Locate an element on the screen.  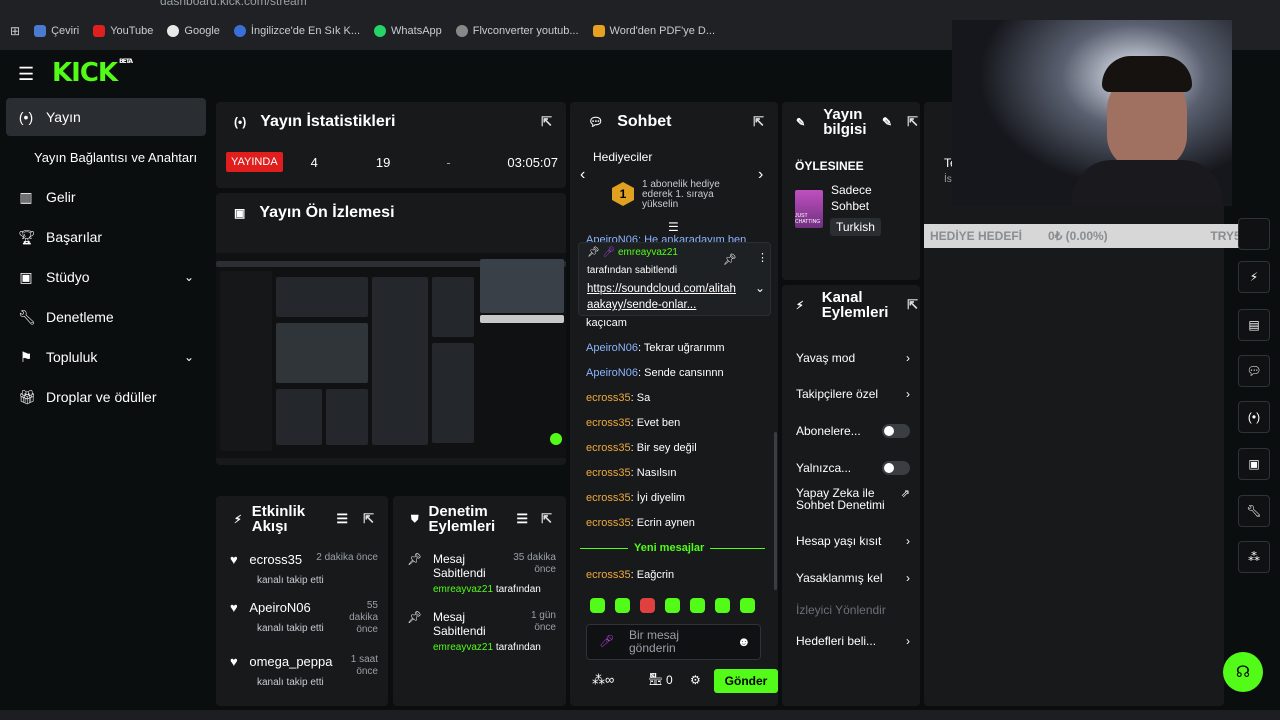
preview-panel: ▣ Yayın Ön İzlemesi is located at coordinates (391, 329).